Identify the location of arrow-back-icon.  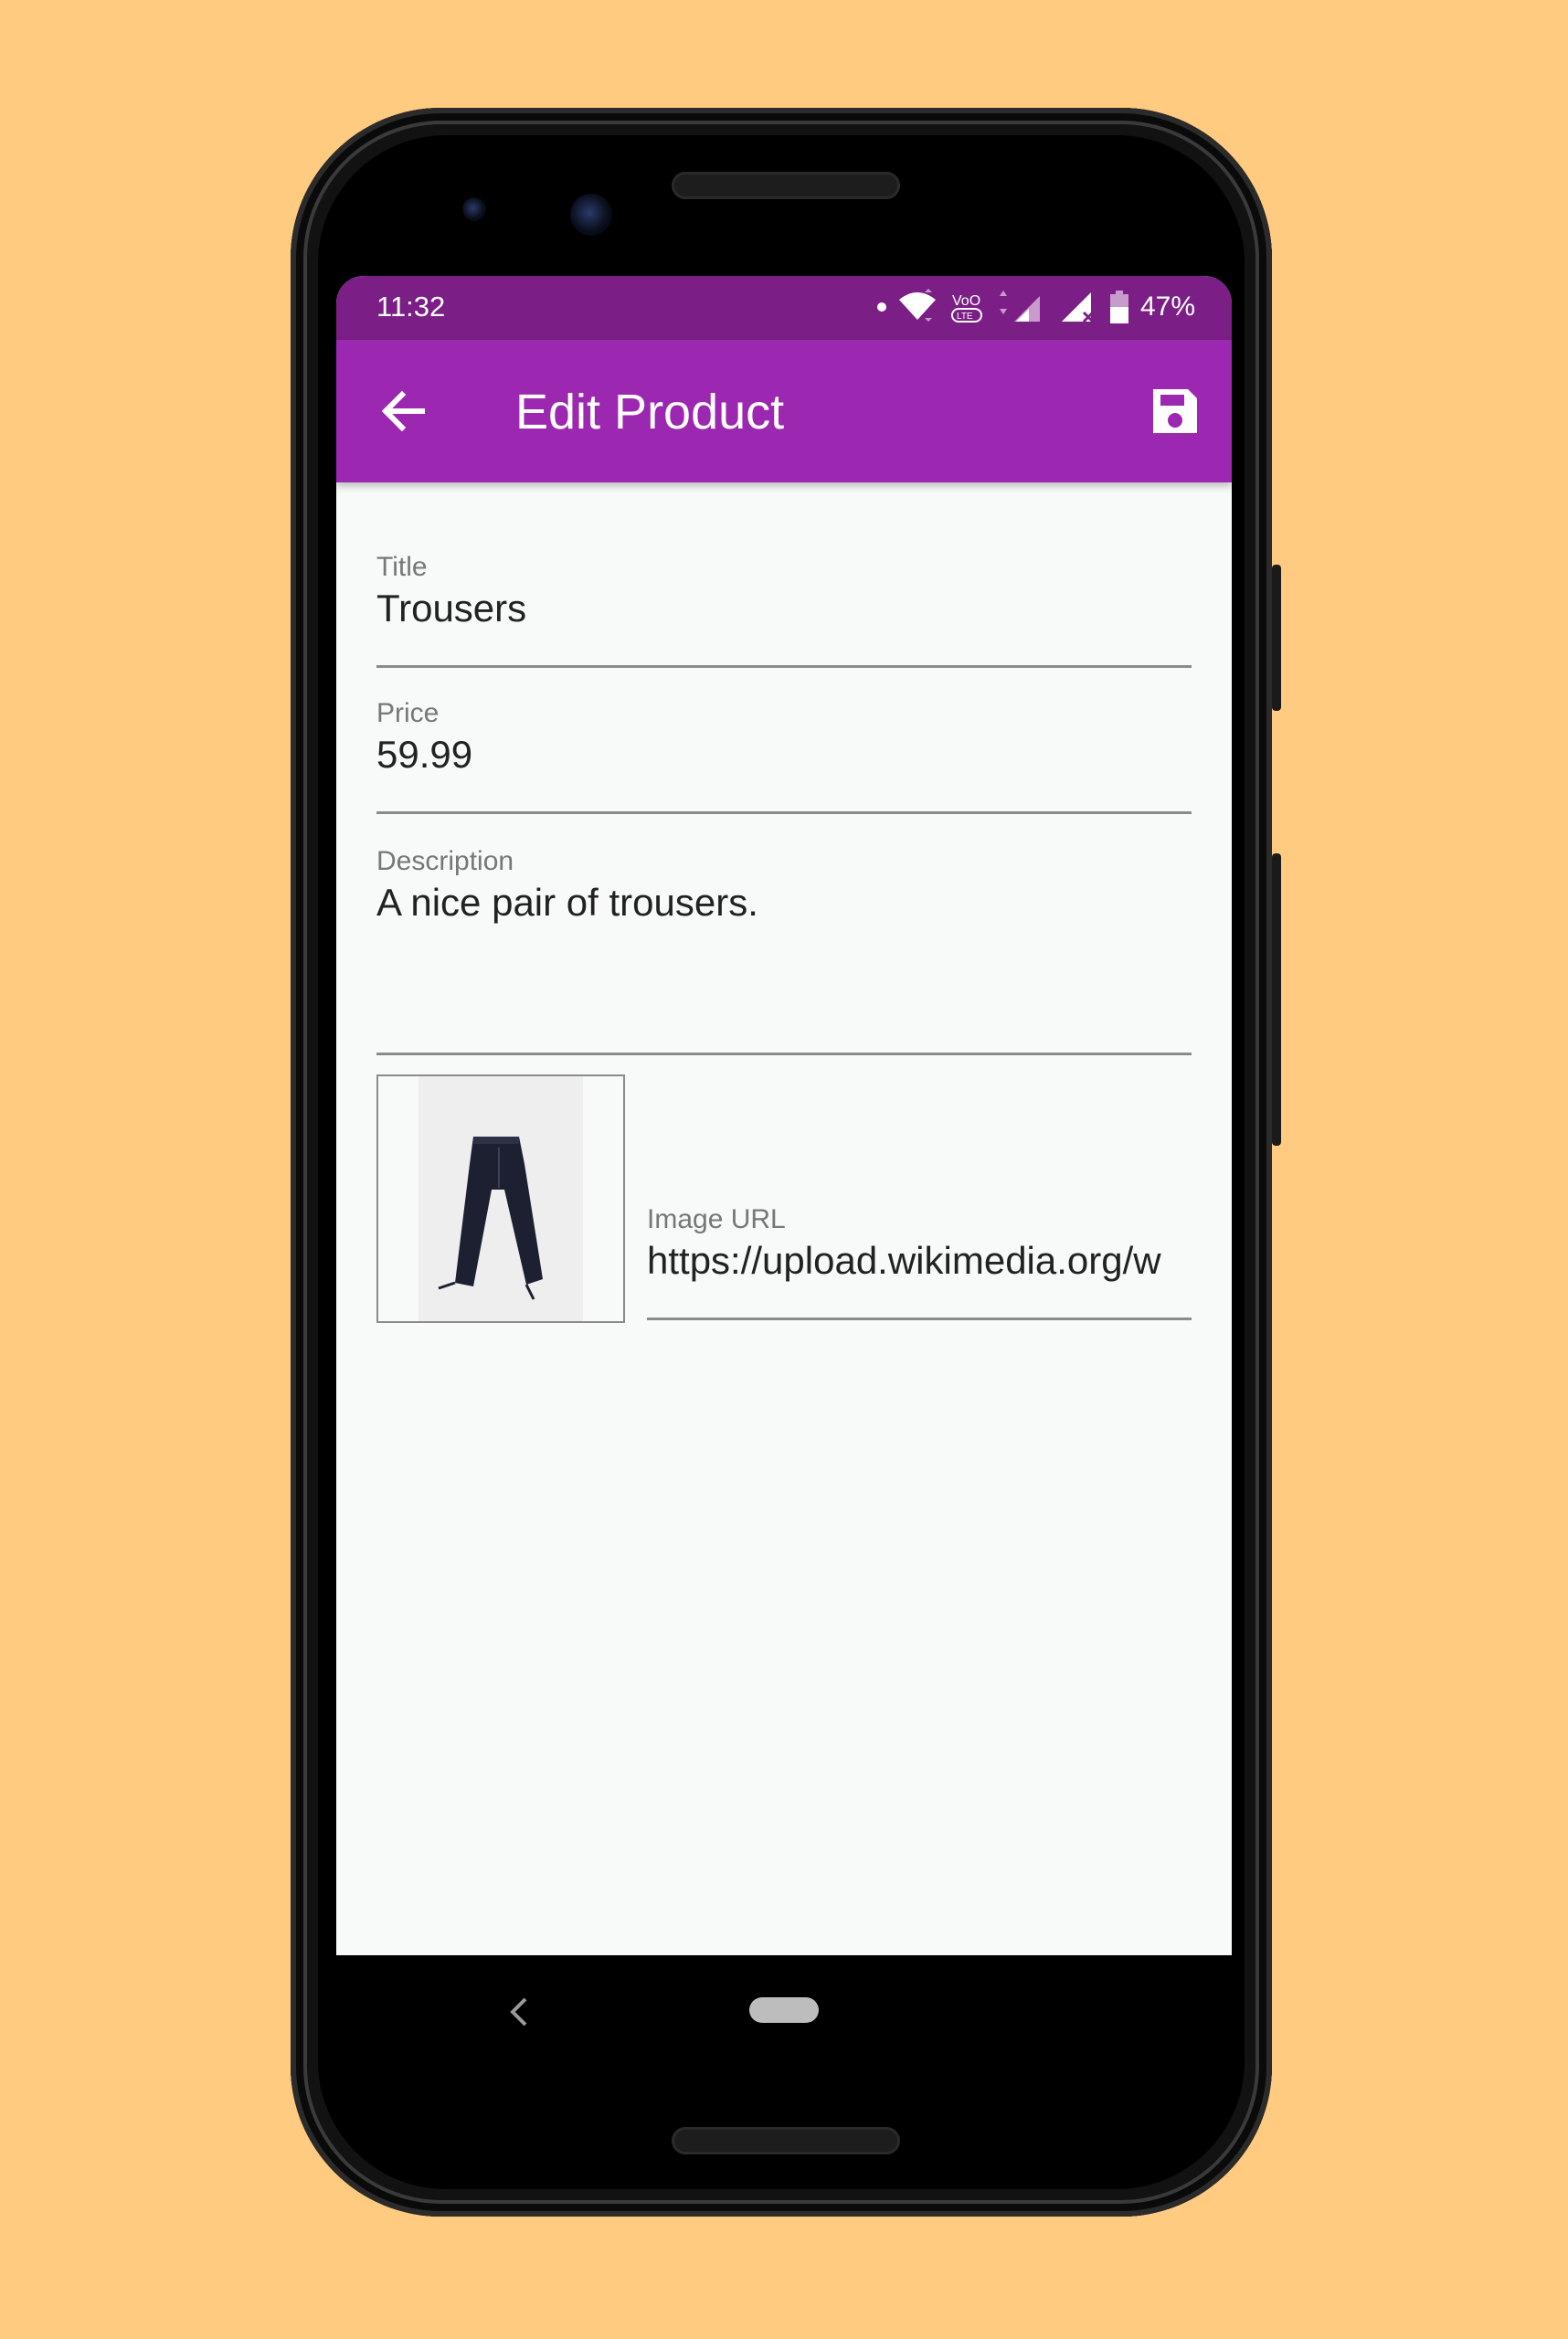
(404, 412).